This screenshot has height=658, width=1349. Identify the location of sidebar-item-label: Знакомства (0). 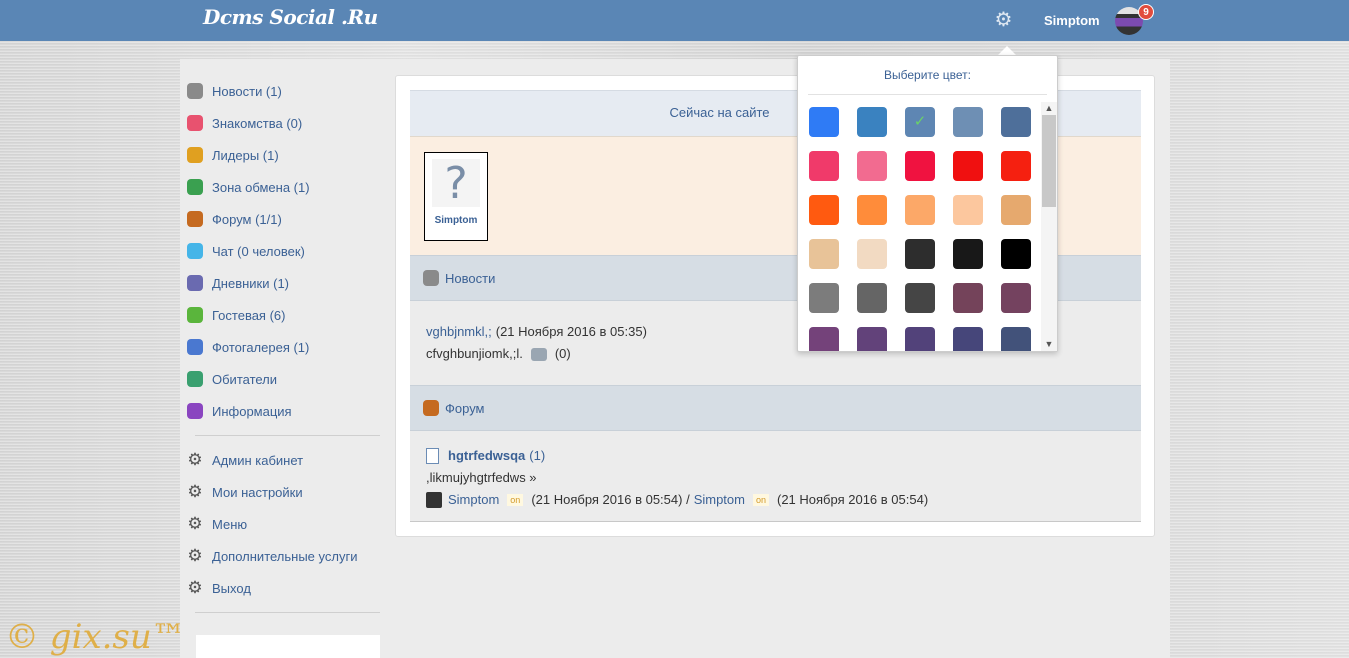
(257, 123).